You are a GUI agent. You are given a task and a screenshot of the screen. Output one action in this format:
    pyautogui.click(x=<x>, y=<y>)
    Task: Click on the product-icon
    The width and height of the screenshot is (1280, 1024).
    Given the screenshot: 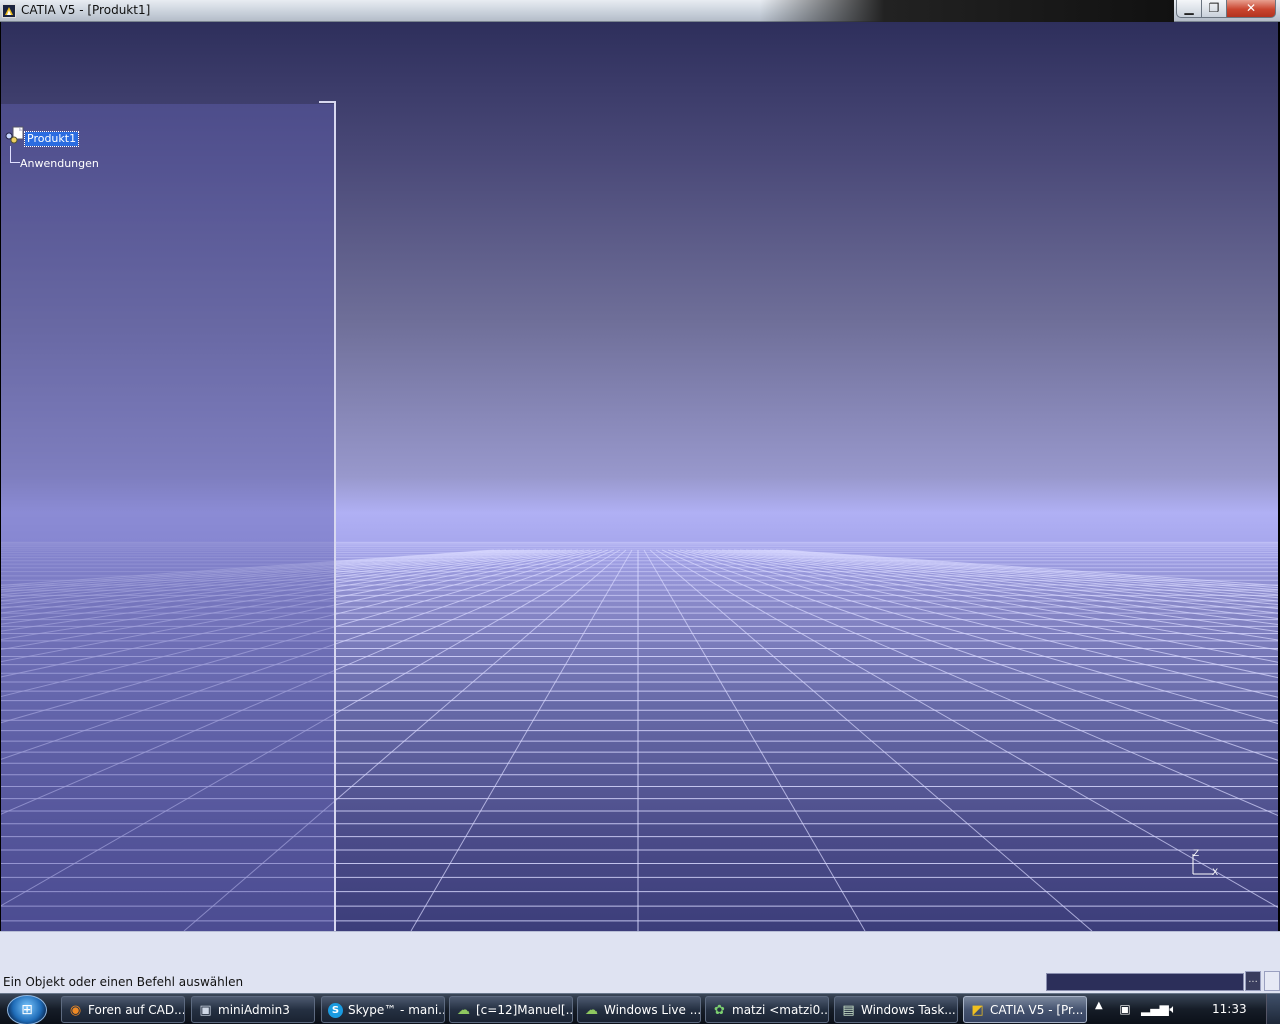 What is the action you would take?
    pyautogui.click(x=16, y=136)
    